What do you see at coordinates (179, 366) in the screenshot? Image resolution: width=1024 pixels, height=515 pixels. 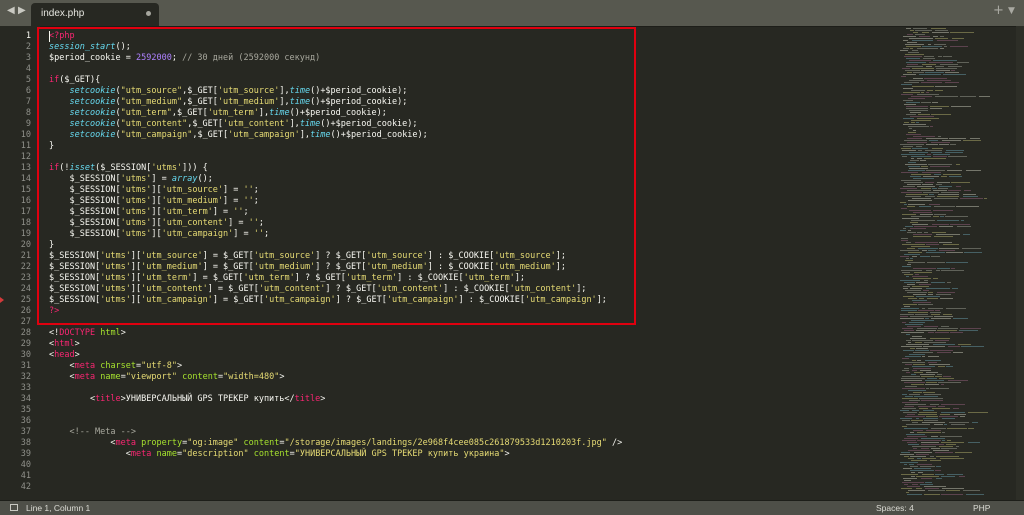 I see `code-token: >` at bounding box center [179, 366].